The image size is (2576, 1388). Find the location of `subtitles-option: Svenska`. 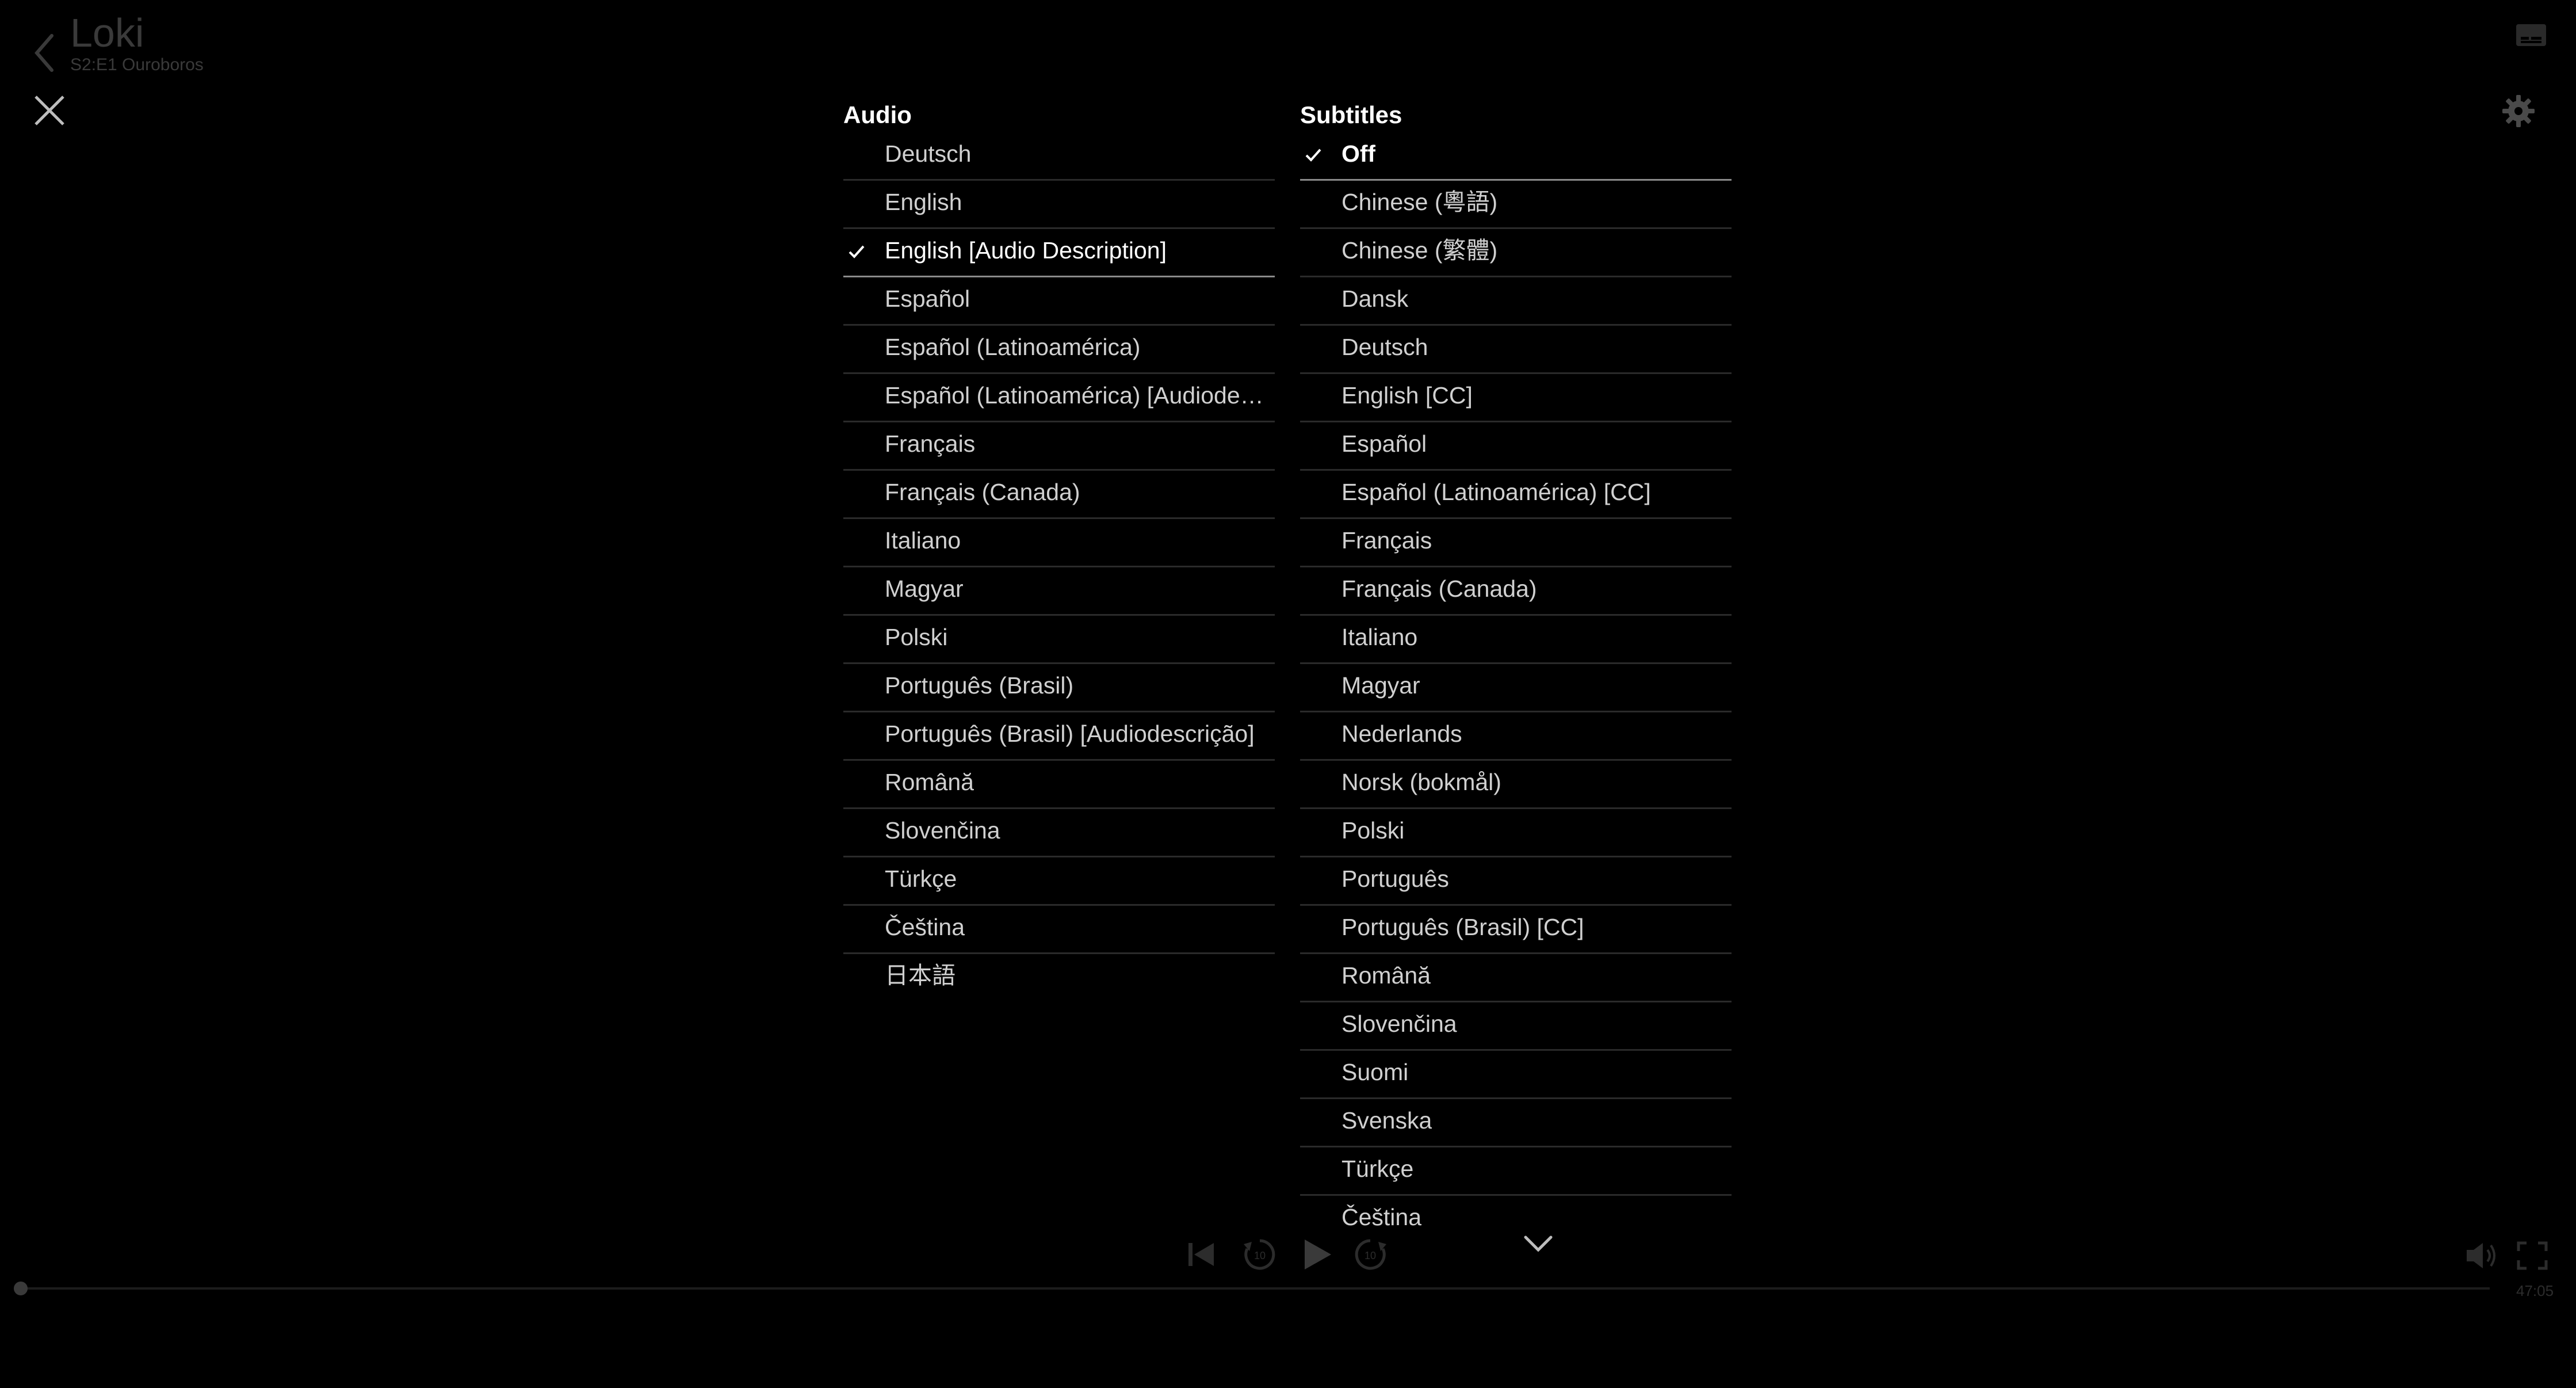

subtitles-option: Svenska is located at coordinates (1516, 1123).